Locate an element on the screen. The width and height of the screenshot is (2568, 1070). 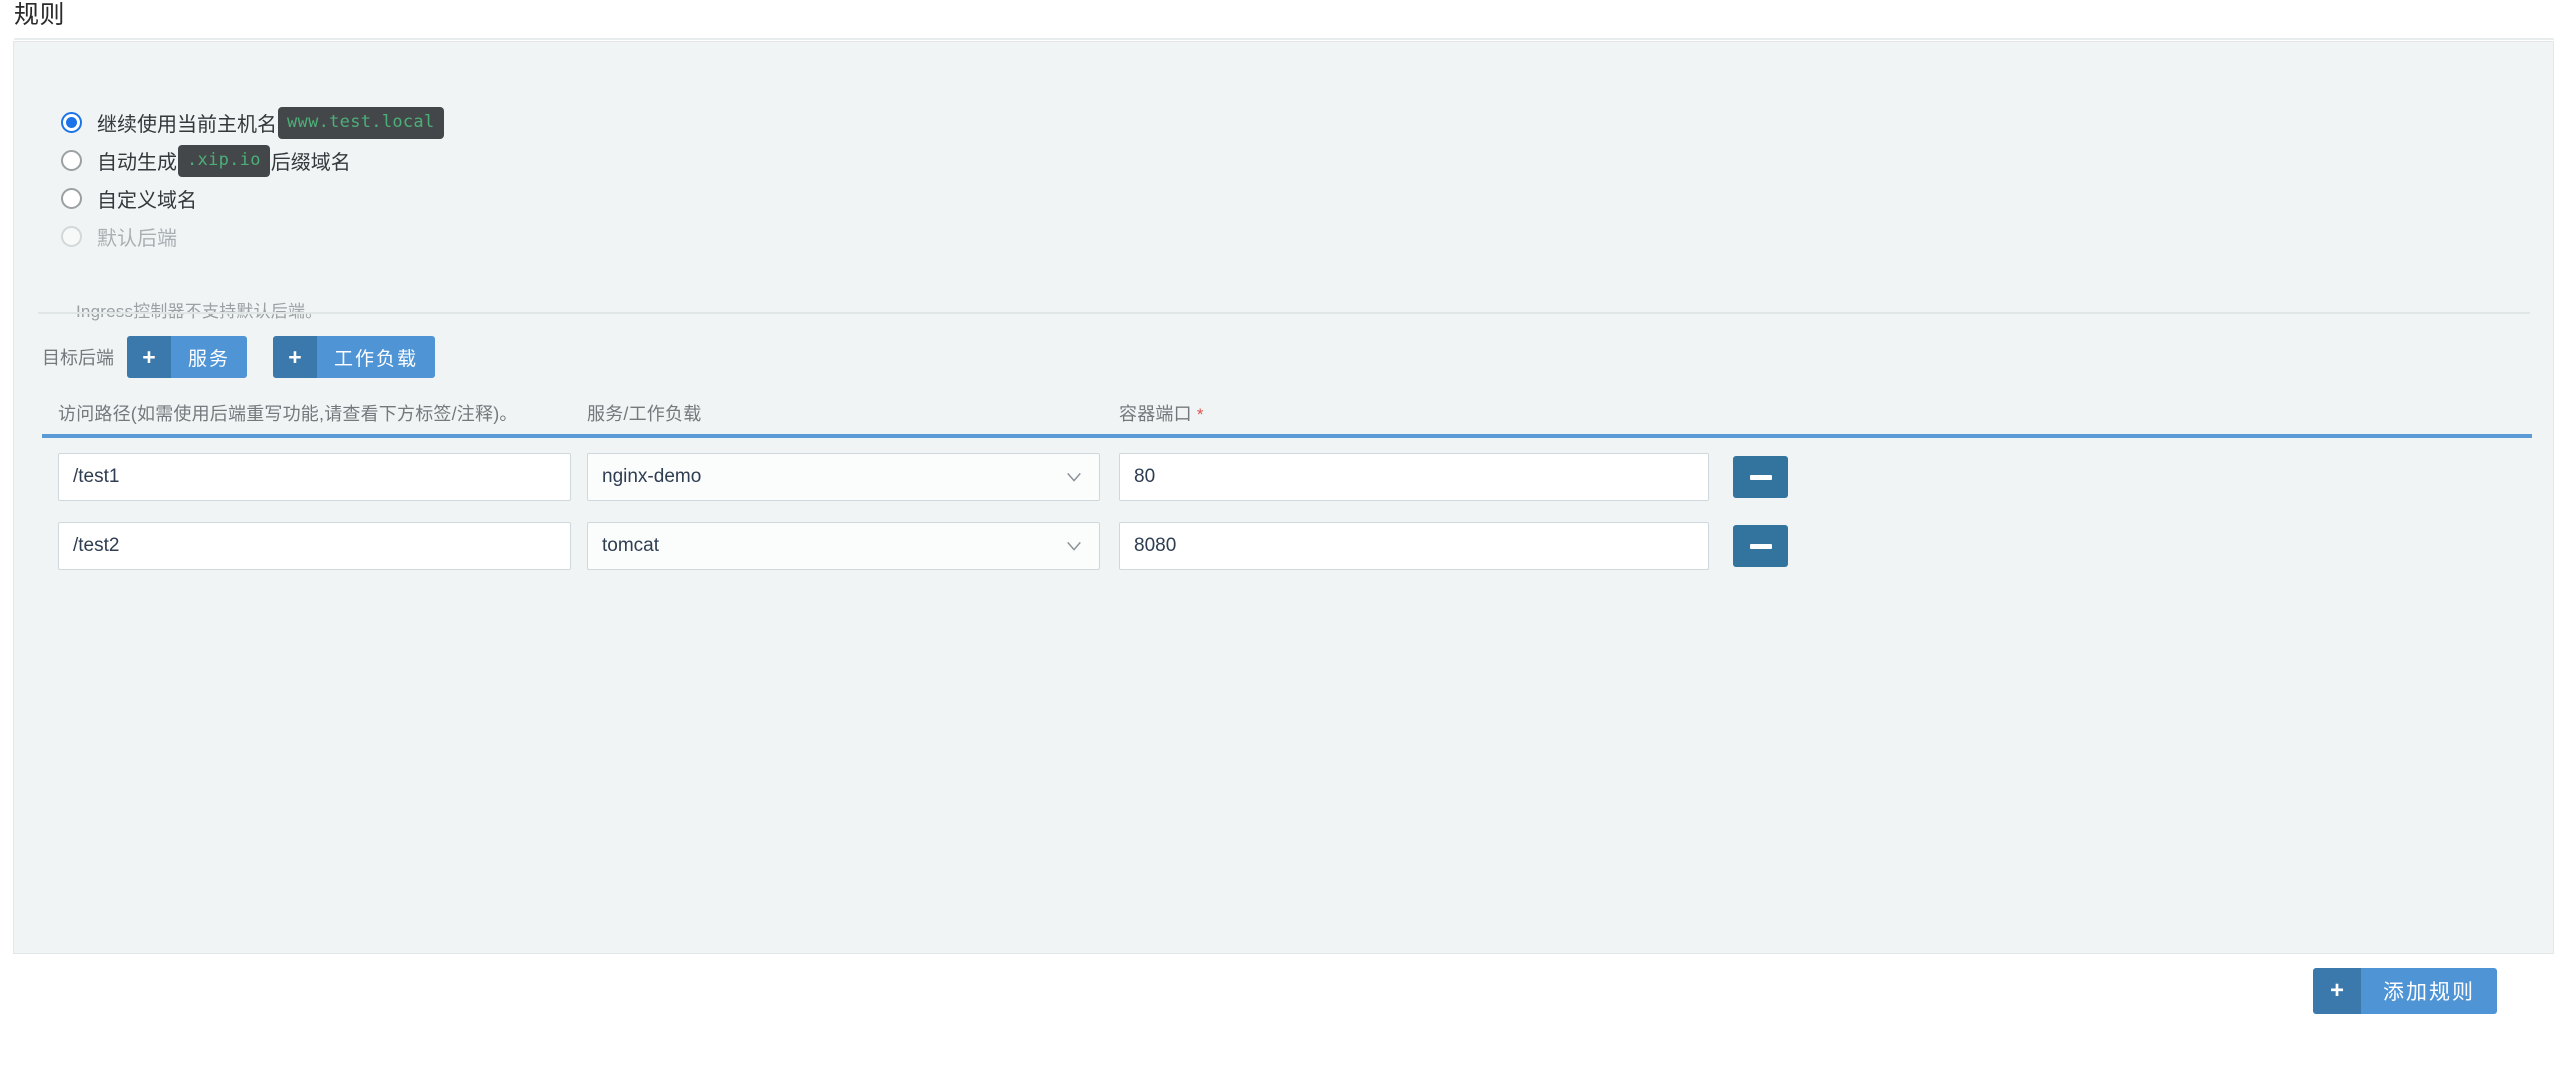
radio-option-label: 自动生成 .xip.io 后缀域名 is located at coordinates (224, 160).